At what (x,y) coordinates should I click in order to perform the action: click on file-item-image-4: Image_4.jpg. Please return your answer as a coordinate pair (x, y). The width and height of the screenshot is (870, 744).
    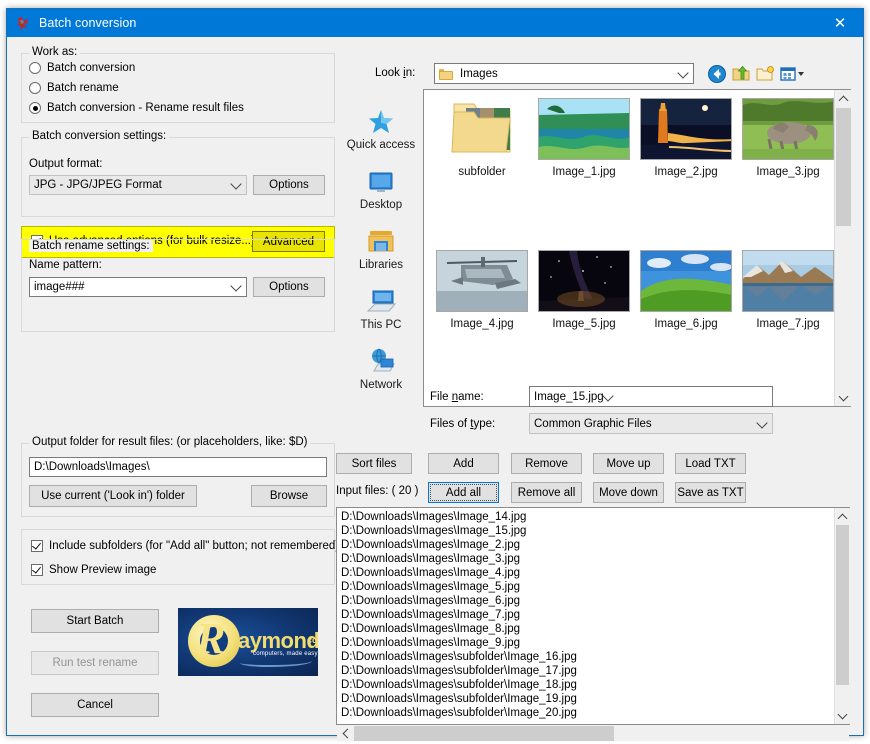
    Looking at the image, I should click on (482, 290).